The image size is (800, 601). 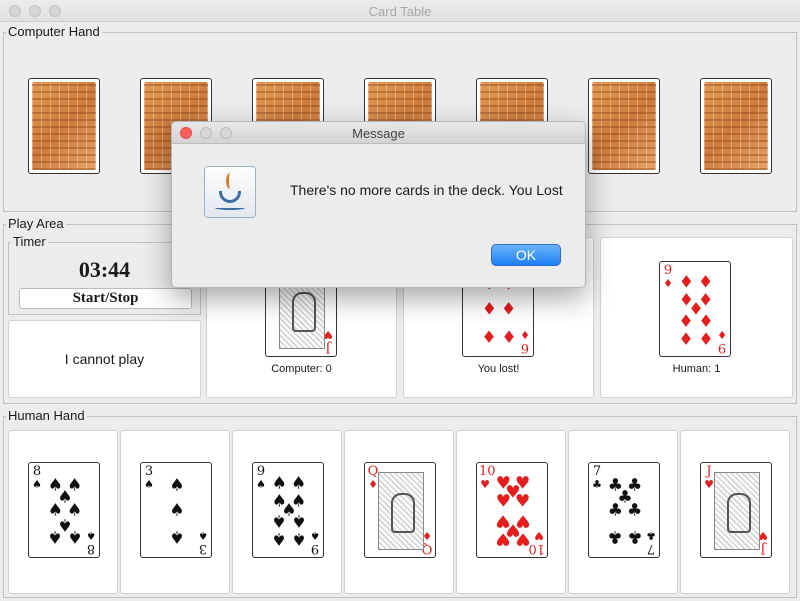 I want to click on play-area-label: Play Area, so click(x=36, y=224).